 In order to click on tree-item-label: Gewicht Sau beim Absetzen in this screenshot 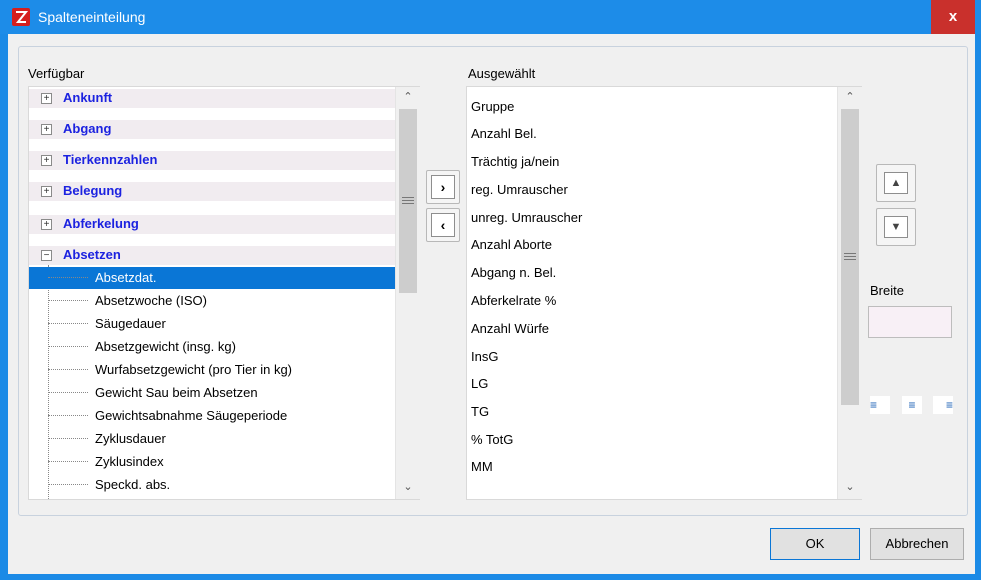, I will do `click(176, 392)`.